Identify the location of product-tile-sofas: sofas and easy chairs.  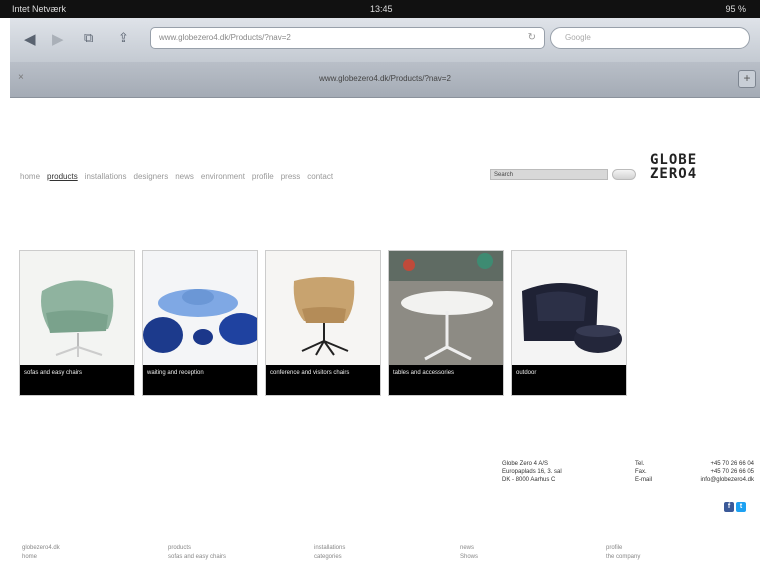
(77, 323).